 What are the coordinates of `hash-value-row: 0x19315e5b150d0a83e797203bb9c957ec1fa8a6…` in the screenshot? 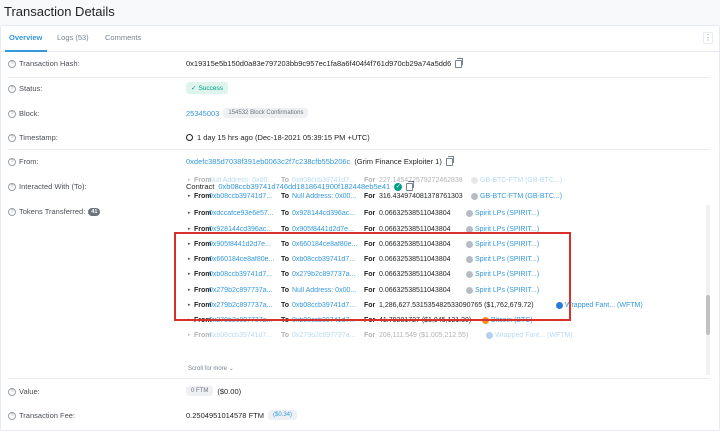 It's located at (325, 62).